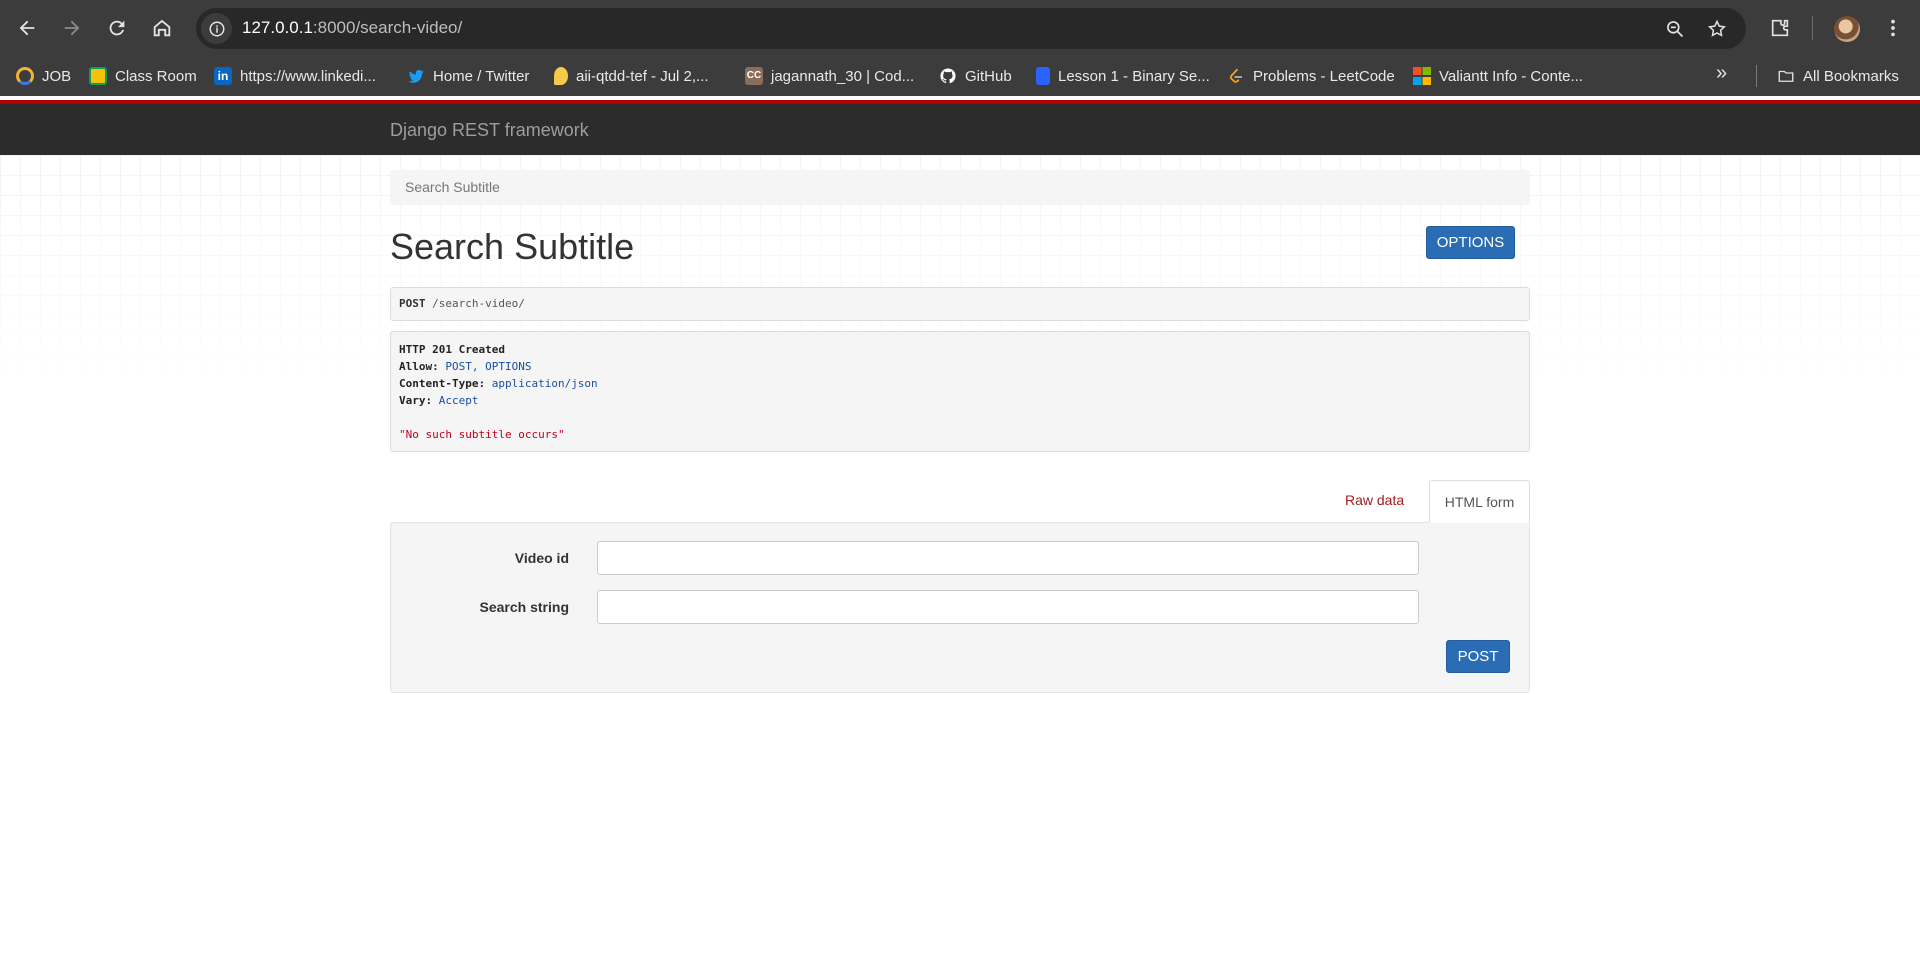  What do you see at coordinates (1422, 76) in the screenshot?
I see `microsoft-icon` at bounding box center [1422, 76].